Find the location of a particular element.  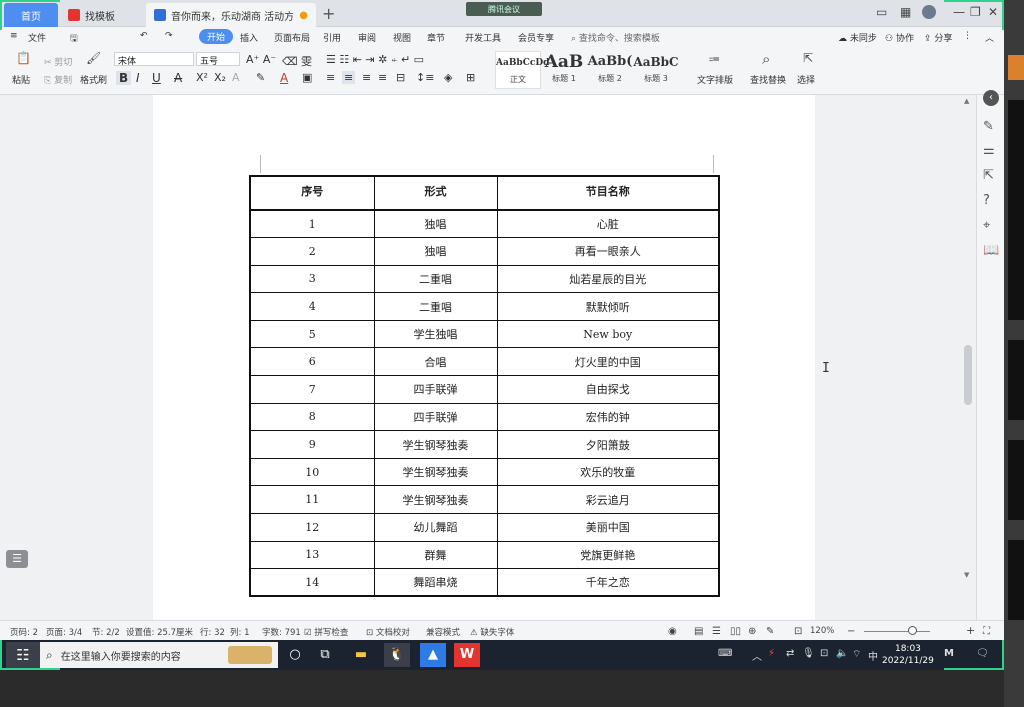

find-replace-button: 查找替换 is located at coordinates (768, 79).